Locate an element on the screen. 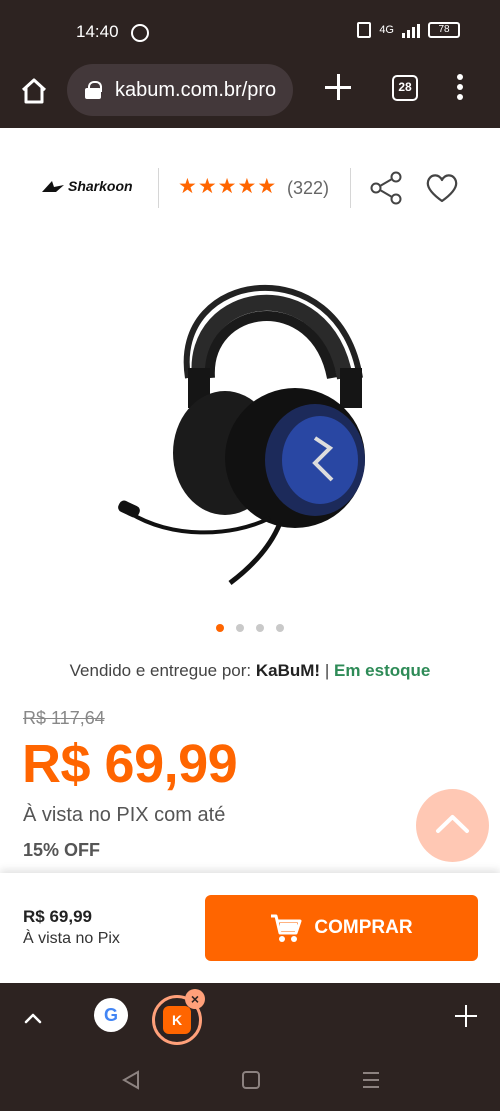  shark-icon is located at coordinates (53, 186).